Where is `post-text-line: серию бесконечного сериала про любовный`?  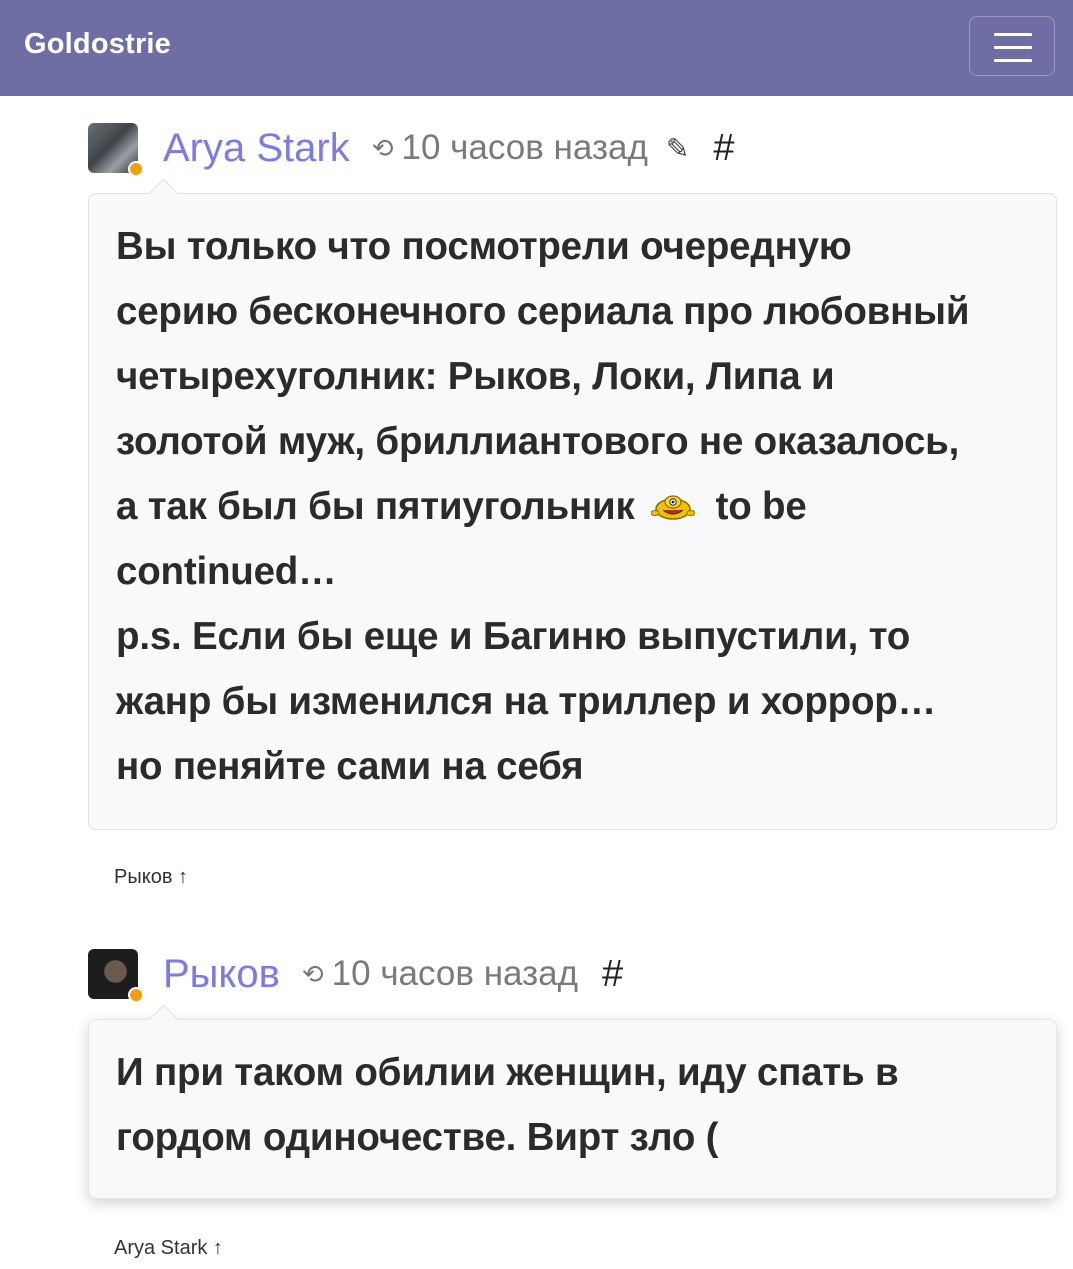
post-text-line: серию бесконечного сериала про любовный is located at coordinates (543, 311).